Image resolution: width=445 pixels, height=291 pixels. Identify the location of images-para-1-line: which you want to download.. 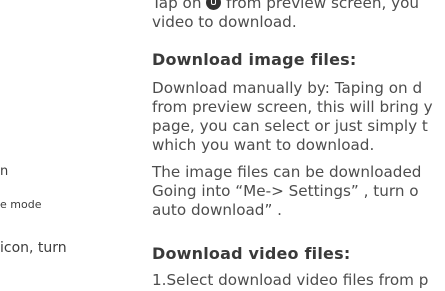
(263, 145).